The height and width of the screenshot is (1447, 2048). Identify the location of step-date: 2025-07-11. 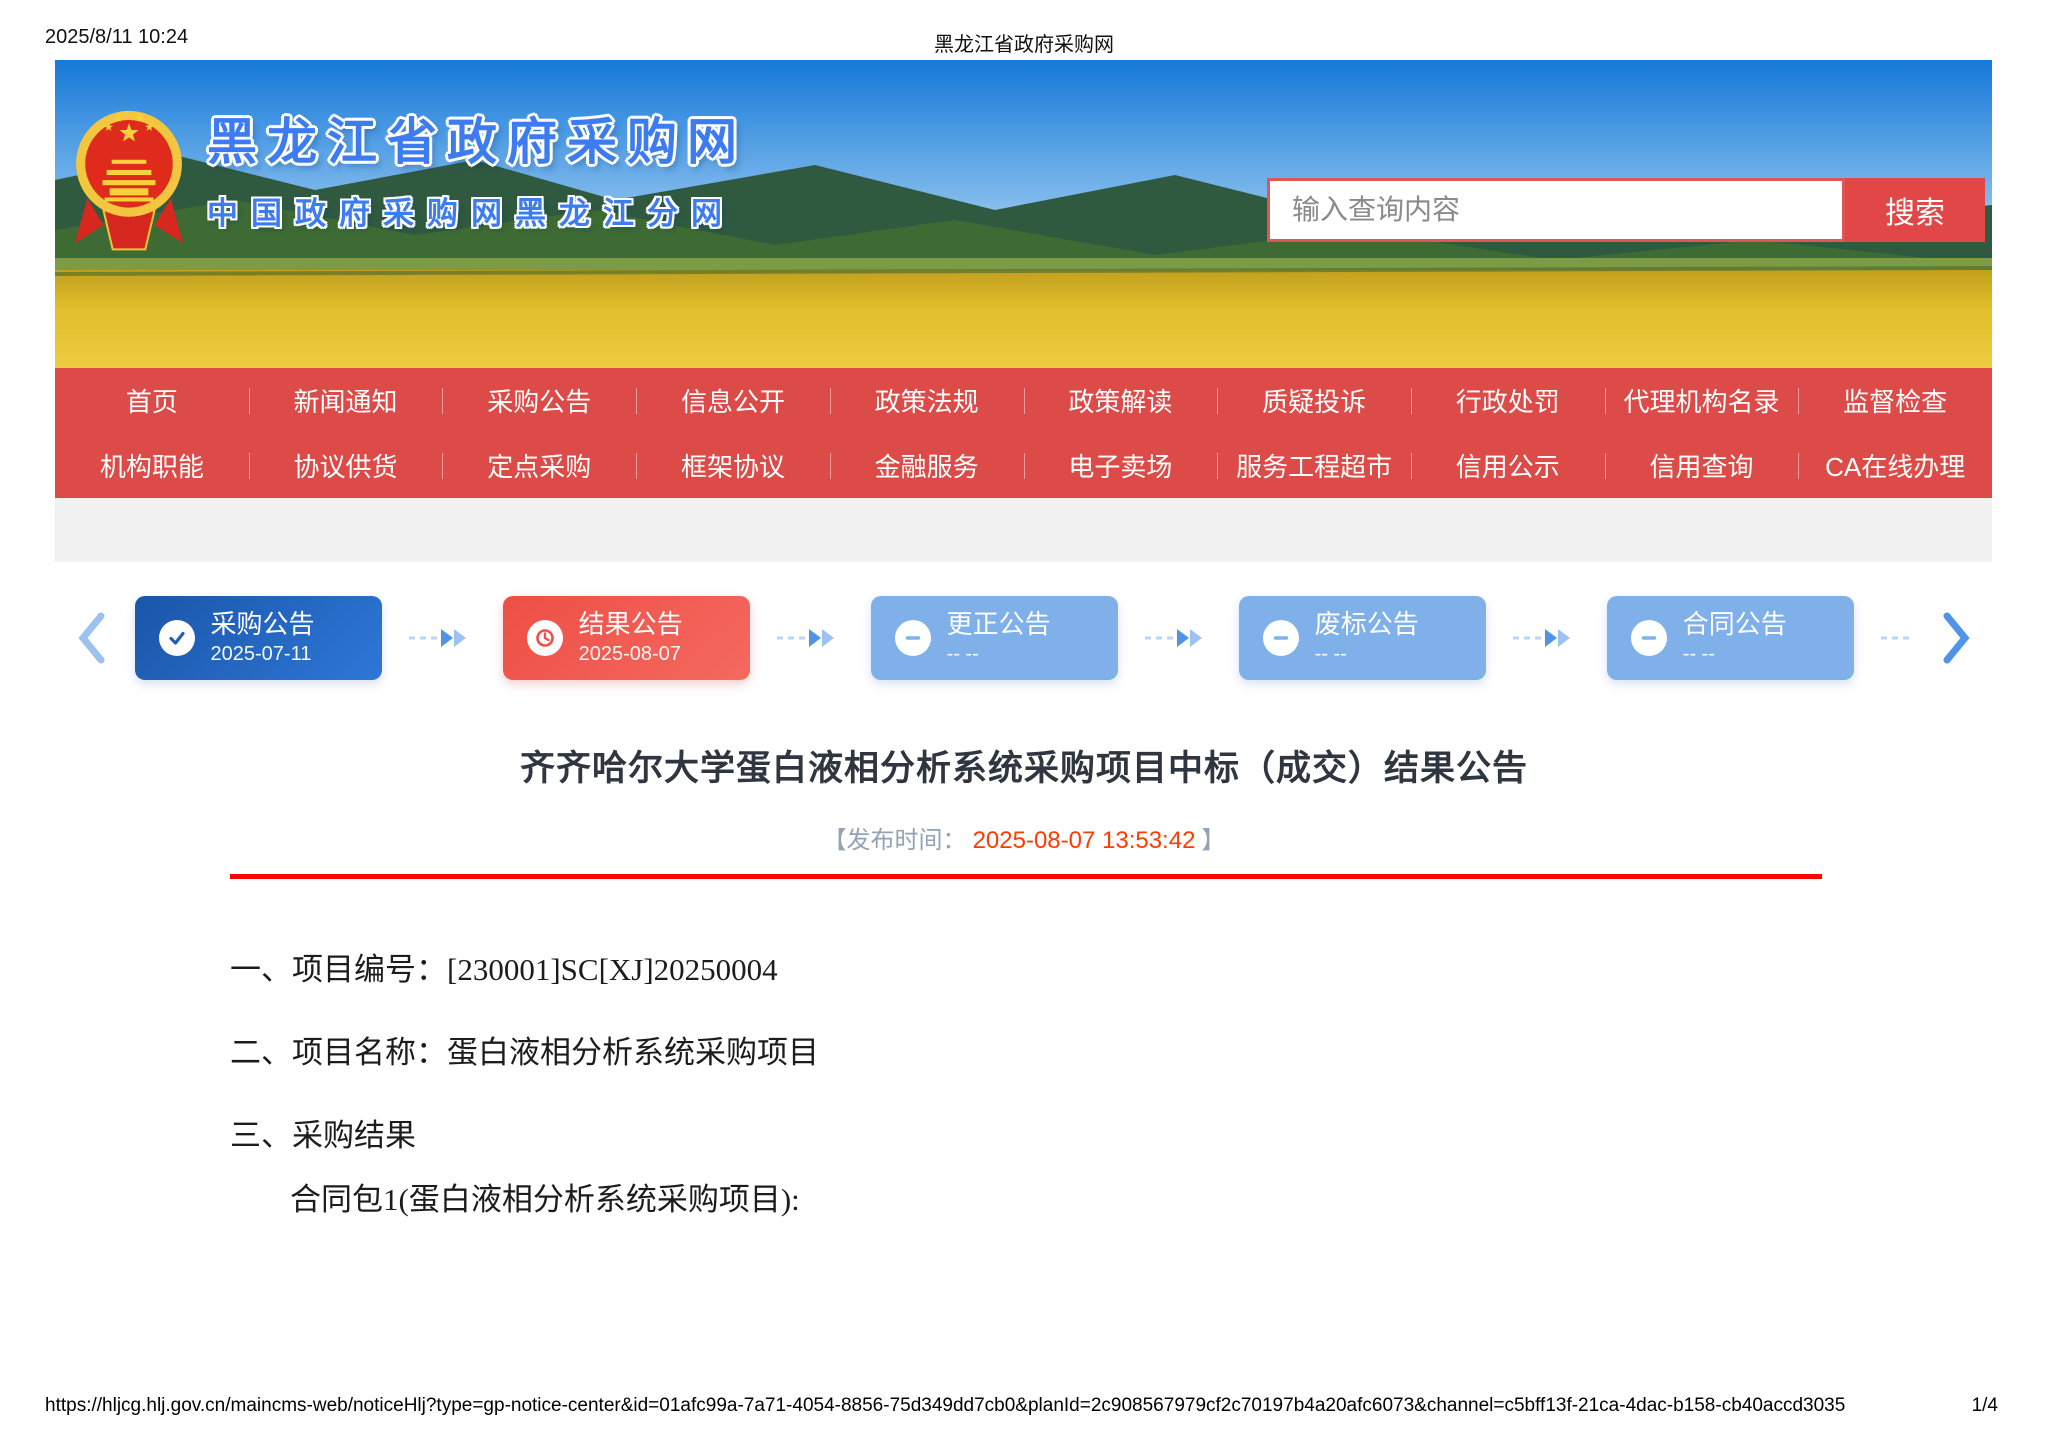
(261, 653).